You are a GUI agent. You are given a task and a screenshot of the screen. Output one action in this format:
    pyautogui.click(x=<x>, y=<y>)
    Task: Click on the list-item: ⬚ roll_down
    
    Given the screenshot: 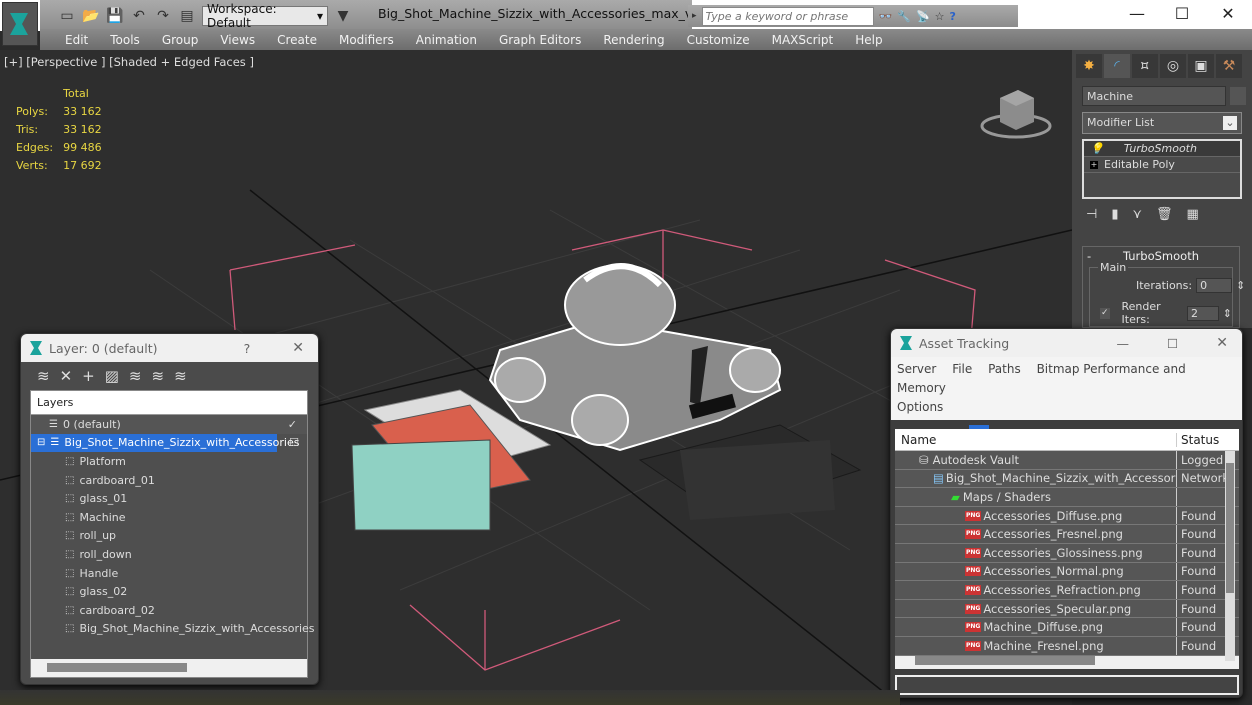 What is the action you would take?
    pyautogui.click(x=169, y=554)
    